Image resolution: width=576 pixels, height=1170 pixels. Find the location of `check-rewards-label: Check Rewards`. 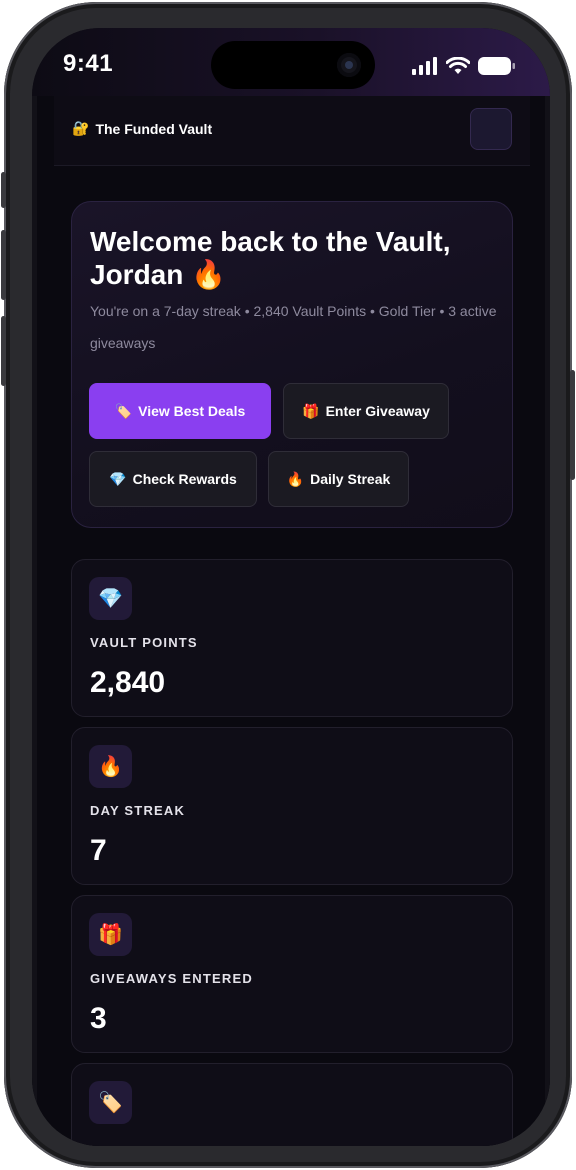

check-rewards-label: Check Rewards is located at coordinates (184, 479).